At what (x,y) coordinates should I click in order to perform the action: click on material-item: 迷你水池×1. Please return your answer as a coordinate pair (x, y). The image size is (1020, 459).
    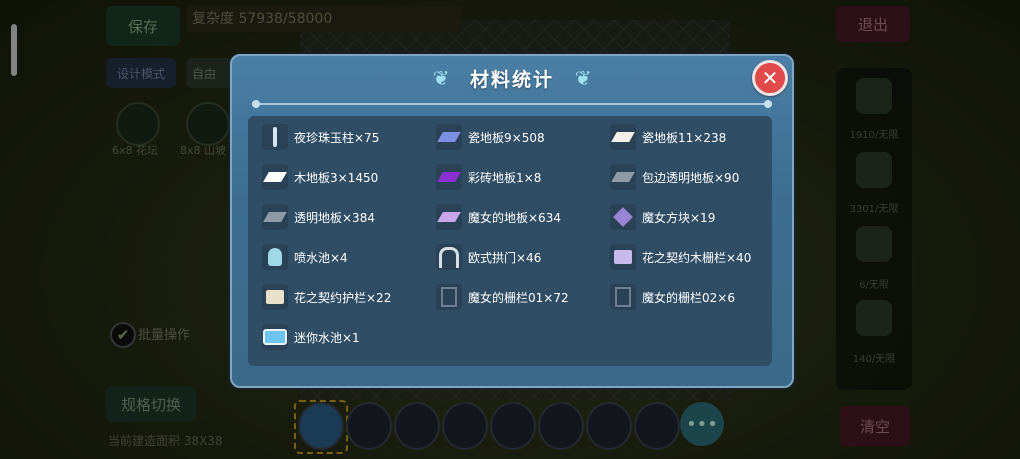
    Looking at the image, I should click on (311, 337).